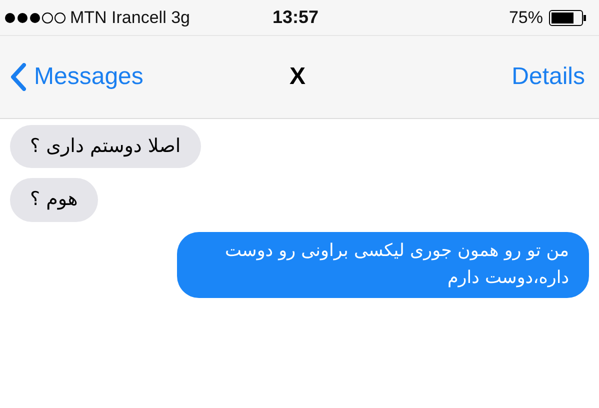 Image resolution: width=599 pixels, height=408 pixels. I want to click on carrier-name: MTN Irancell 3g, so click(130, 18).